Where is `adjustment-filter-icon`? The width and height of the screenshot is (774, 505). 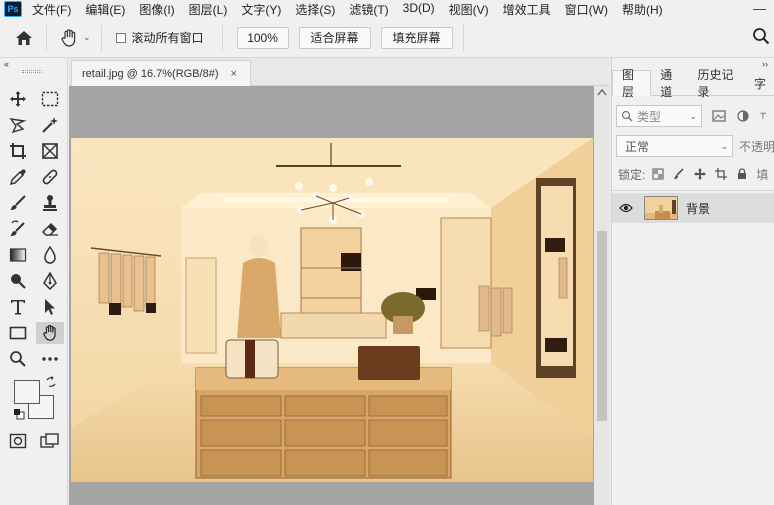 adjustment-filter-icon is located at coordinates (743, 116).